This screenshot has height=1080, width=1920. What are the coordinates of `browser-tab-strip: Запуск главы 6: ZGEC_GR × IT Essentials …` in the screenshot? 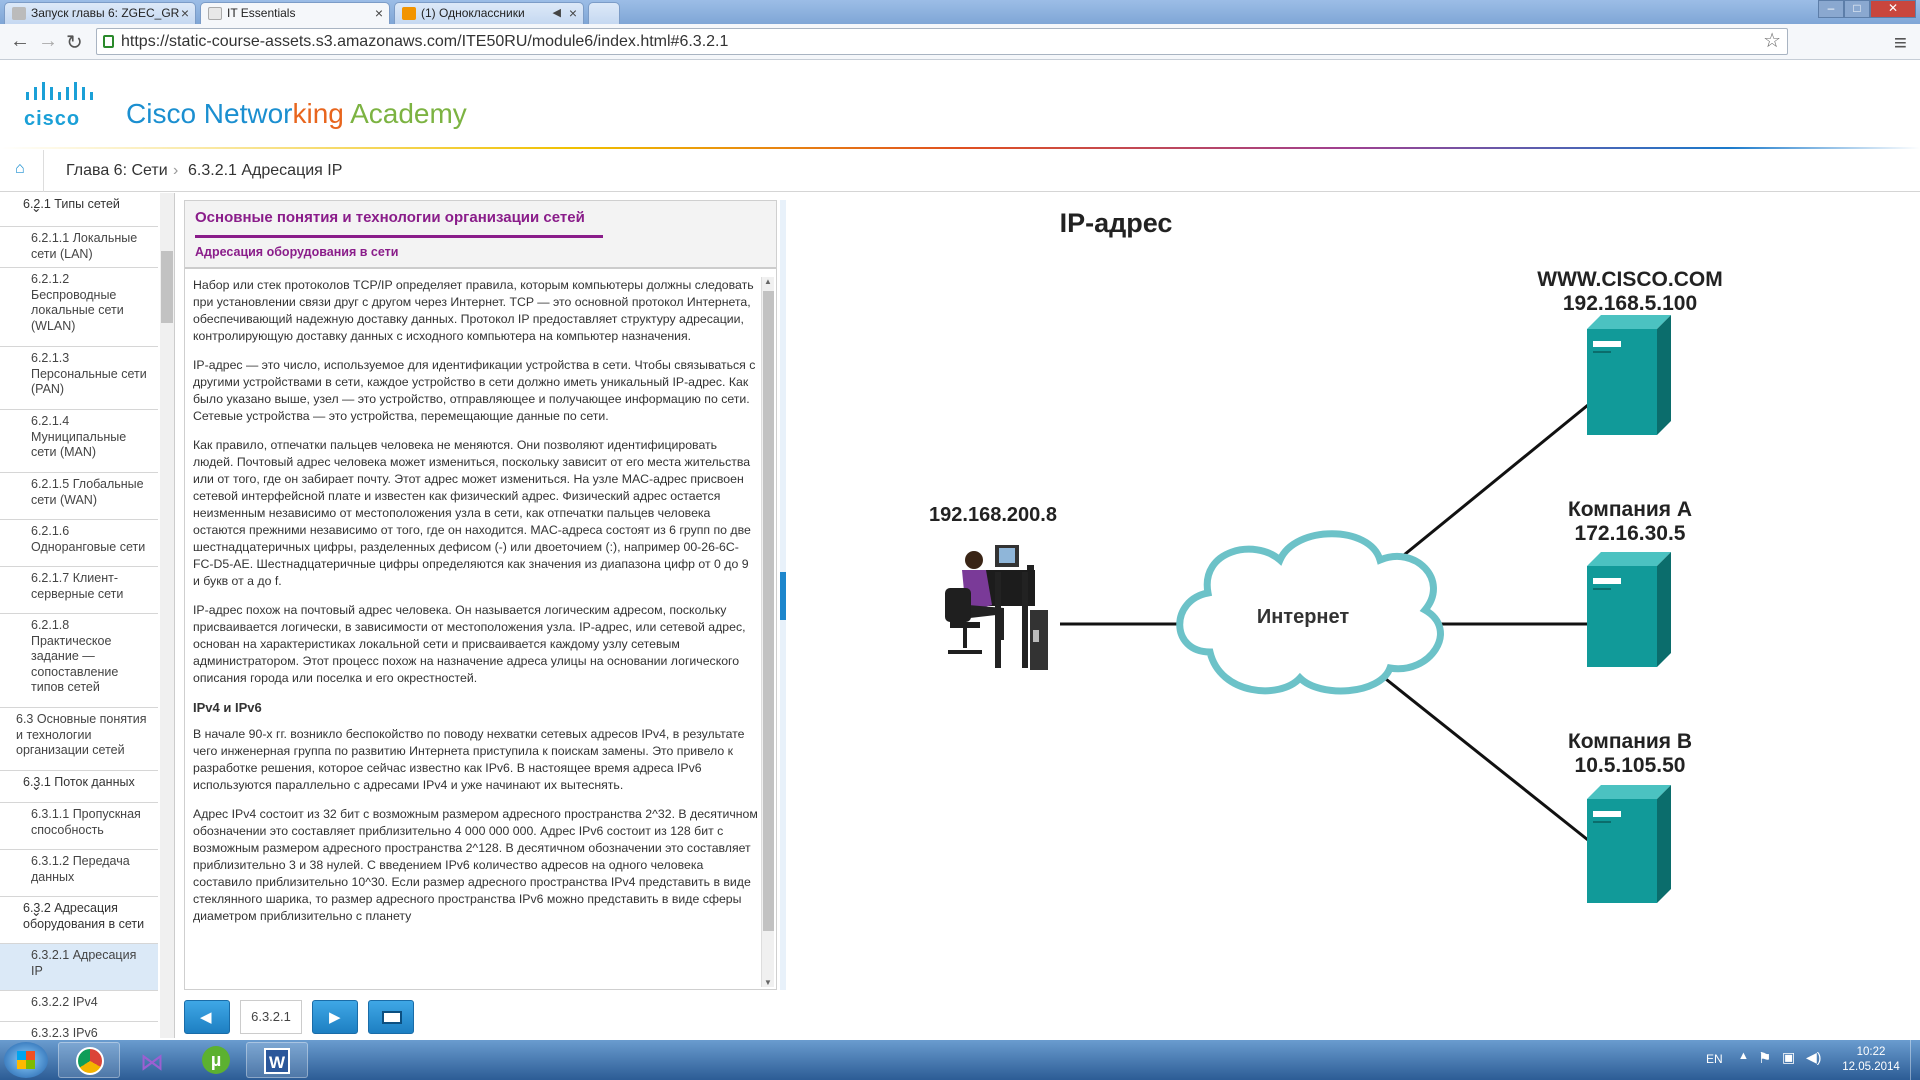 It's located at (960, 12).